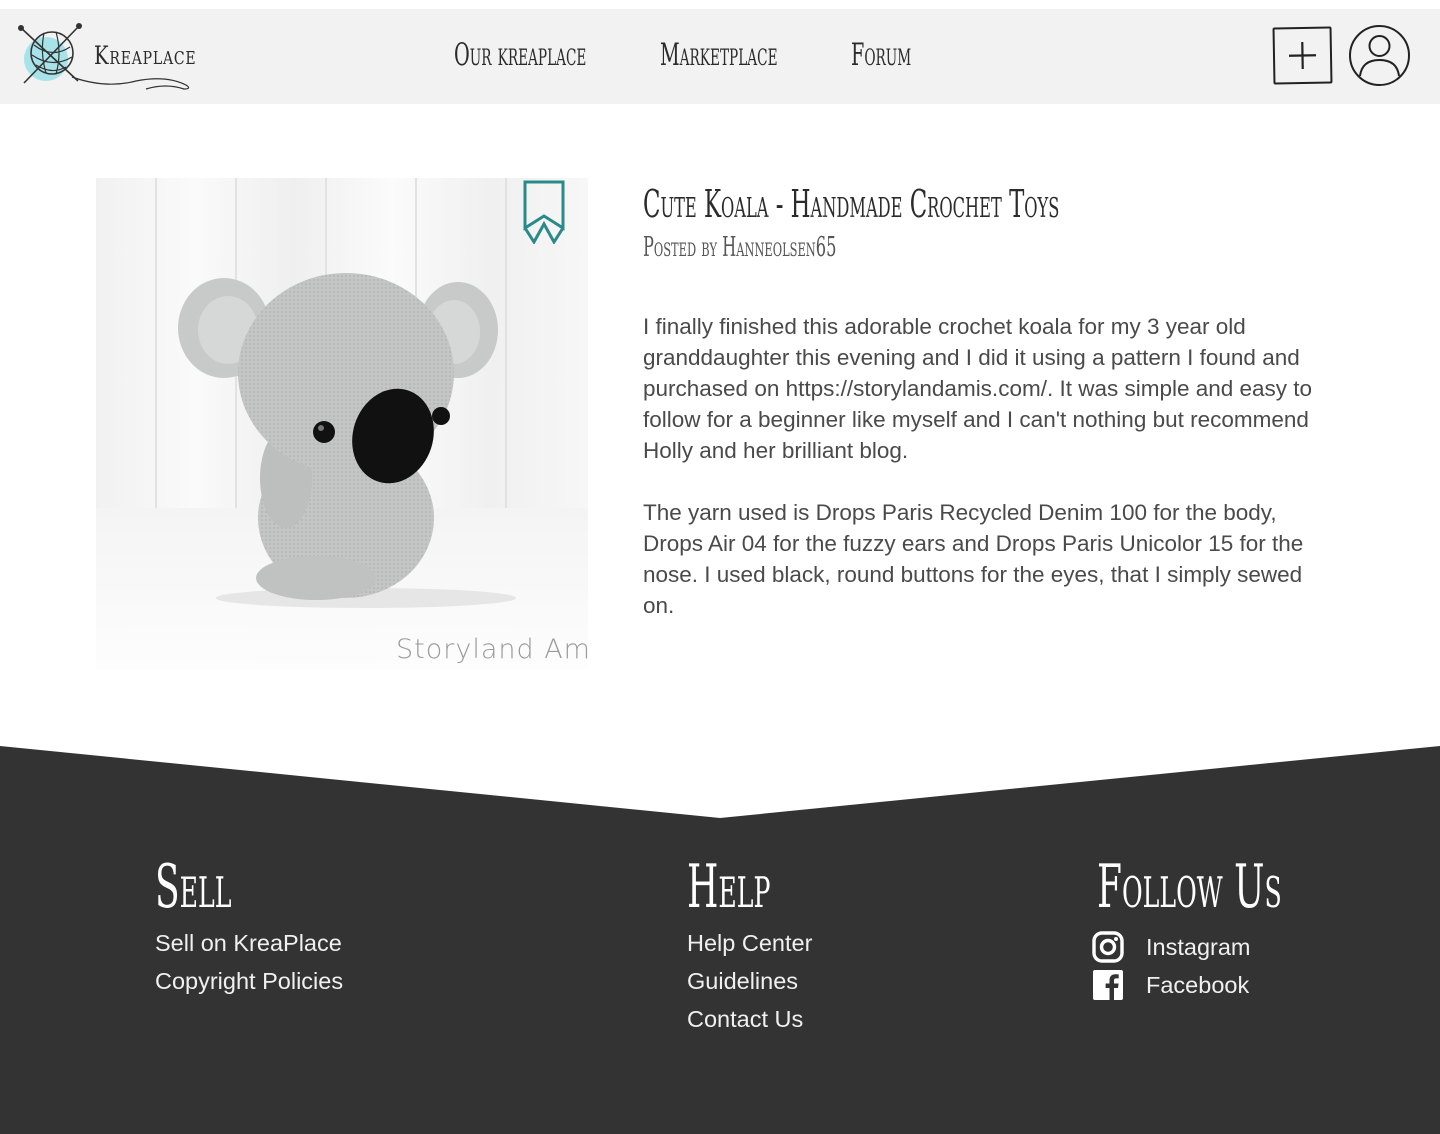 The height and width of the screenshot is (1134, 1440). I want to click on kreaplace-logo: Kreaplace, so click(106, 54).